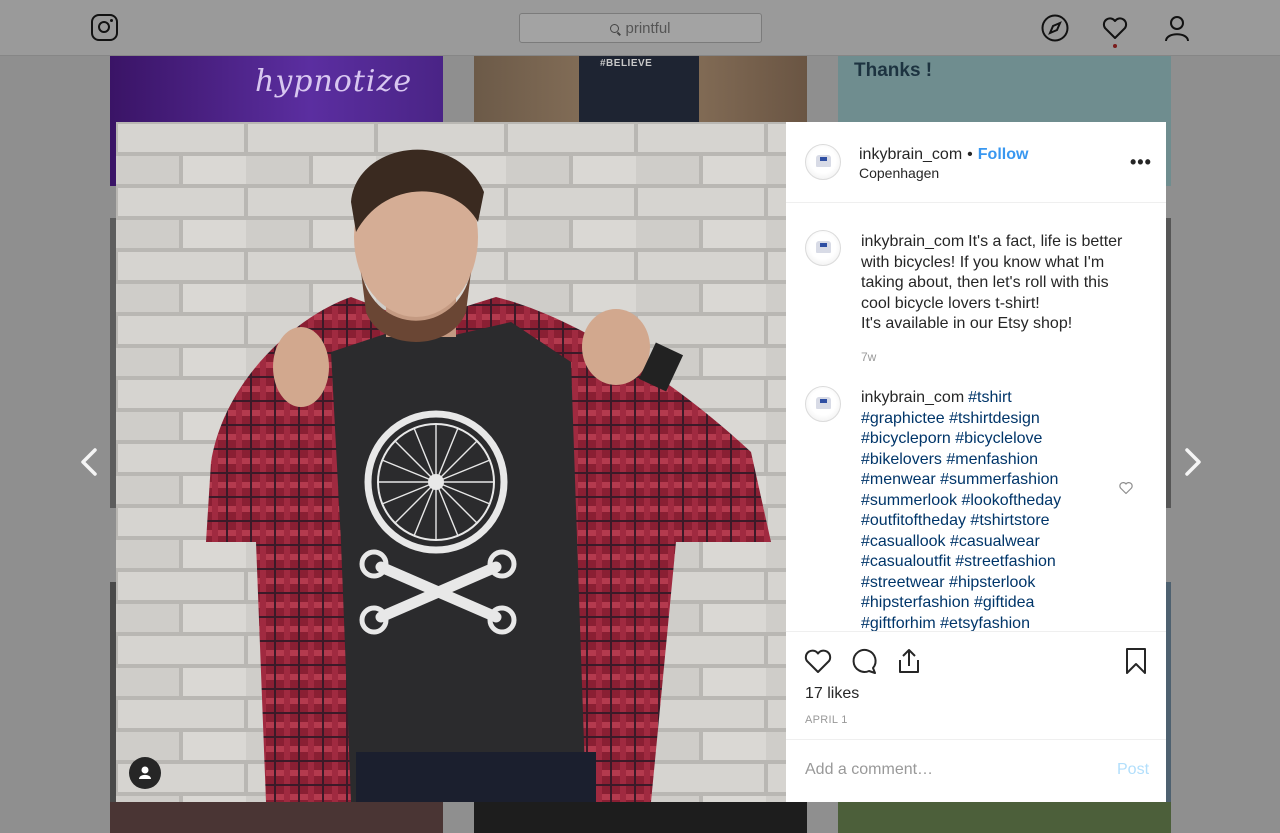 Image resolution: width=1280 pixels, height=833 pixels. I want to click on tile-text: Thanks !, so click(893, 70).